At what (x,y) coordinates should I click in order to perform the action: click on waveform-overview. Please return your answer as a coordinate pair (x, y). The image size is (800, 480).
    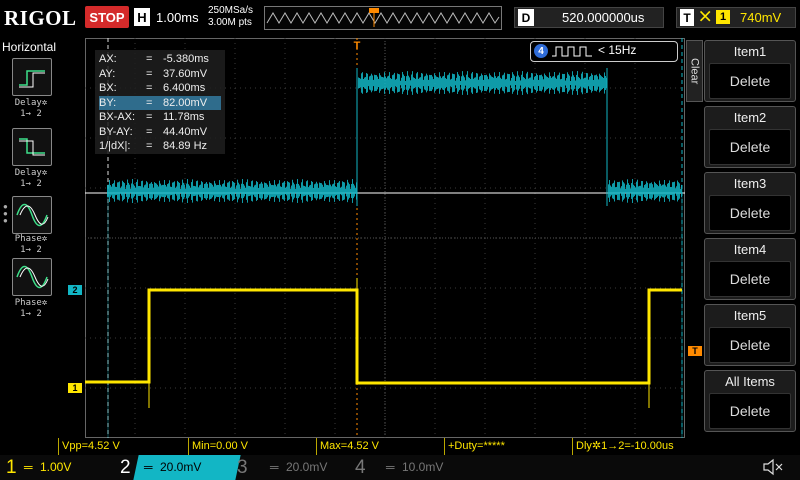
    Looking at the image, I should click on (383, 18).